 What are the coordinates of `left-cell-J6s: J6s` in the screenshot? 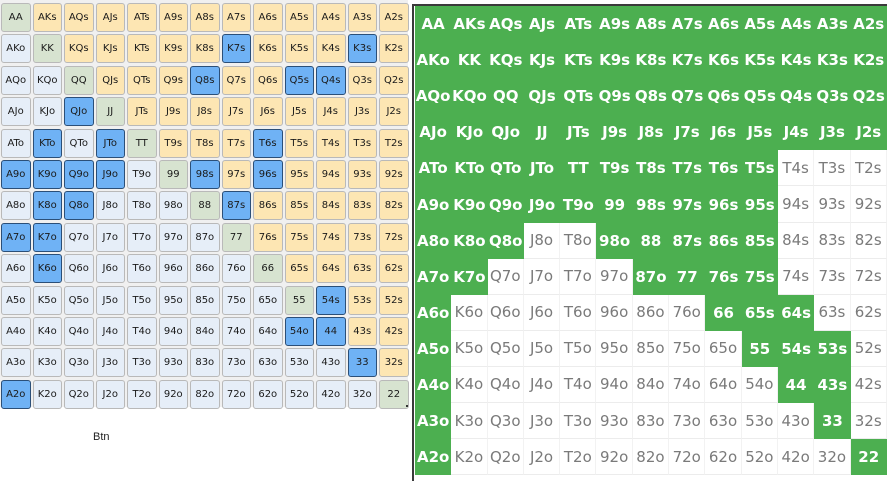 It's located at (268, 112).